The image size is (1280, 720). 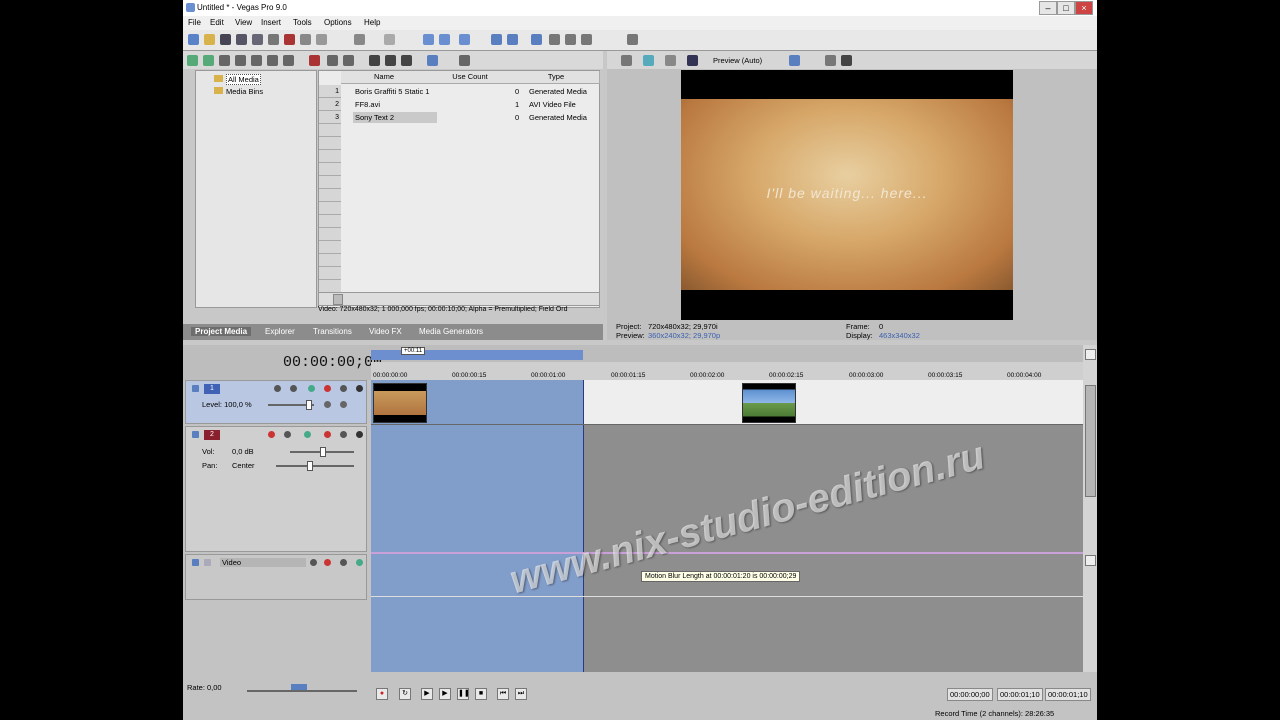 I want to click on capture-video-icon, so click(x=224, y=60).